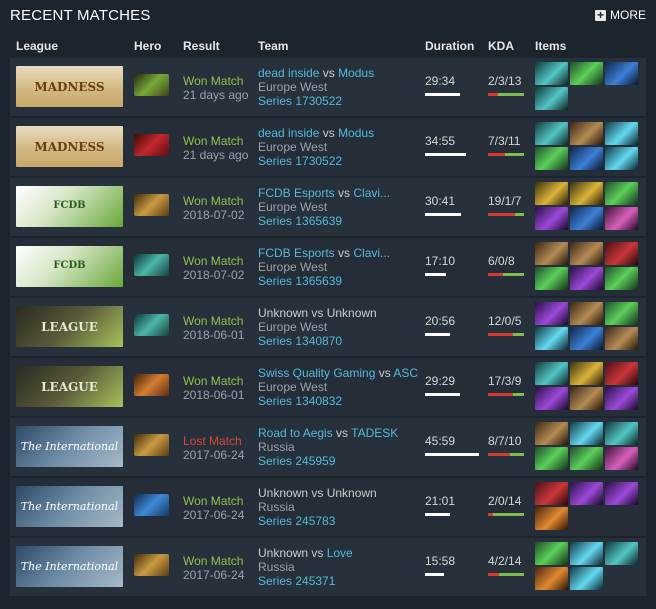 This screenshot has height=609, width=656. I want to click on team1-link: Road to Aegis, so click(295, 433).